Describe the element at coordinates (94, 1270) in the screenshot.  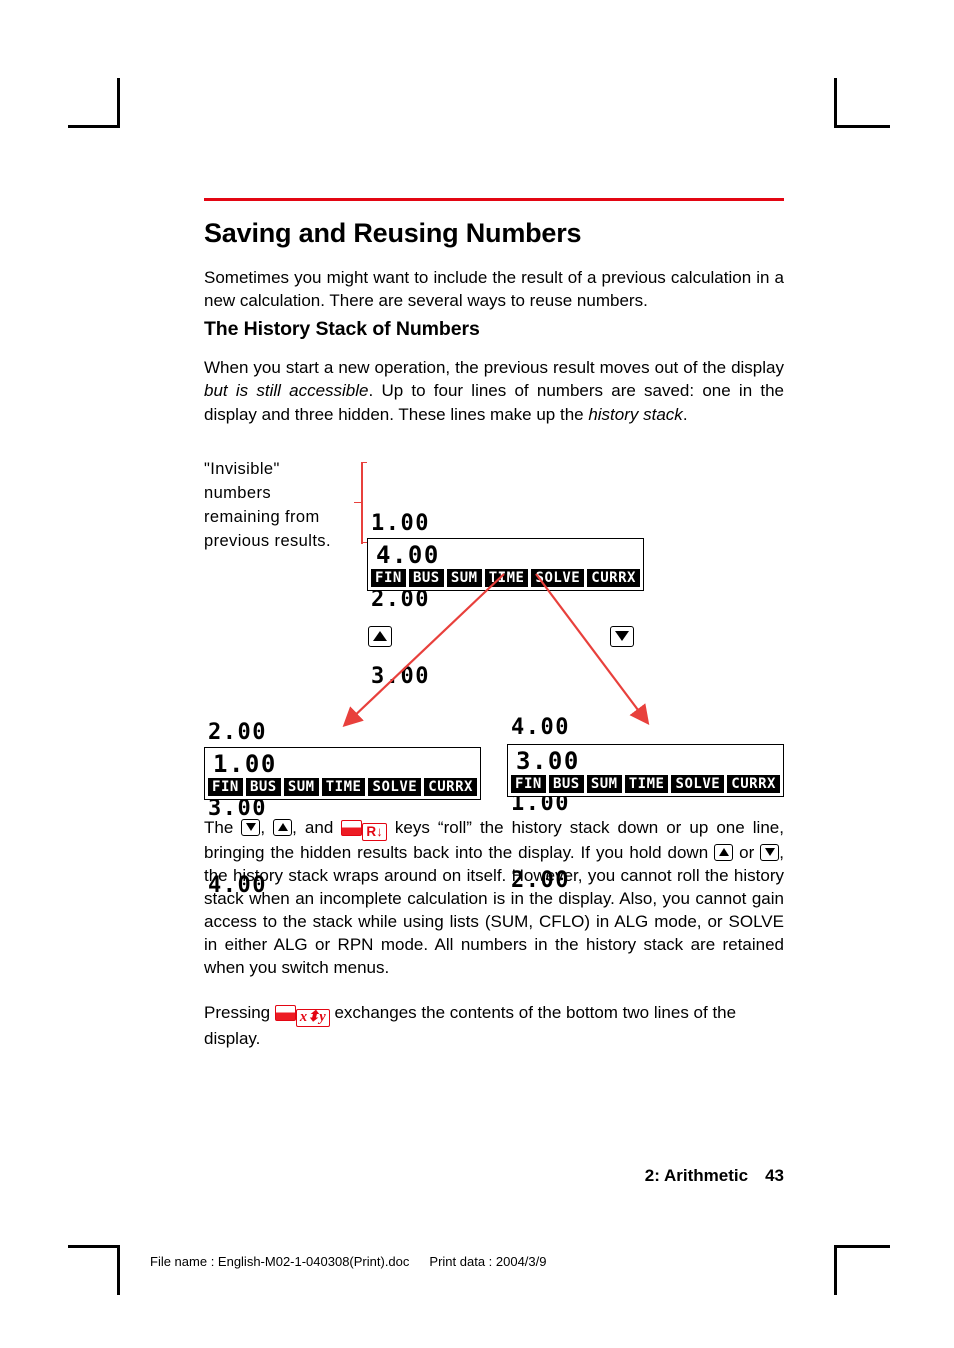
I see `crop-mark-bottom-left` at that location.